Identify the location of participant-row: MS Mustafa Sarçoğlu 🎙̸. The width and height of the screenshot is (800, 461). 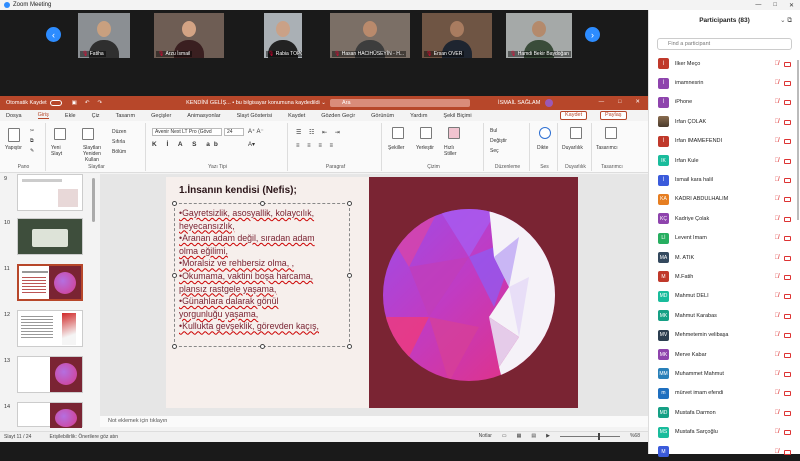
(724, 431).